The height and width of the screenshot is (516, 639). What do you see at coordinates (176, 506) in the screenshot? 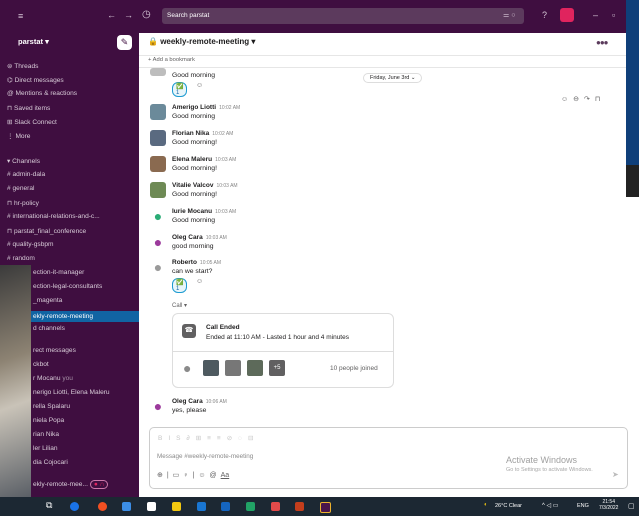
I see `explorer-icon` at bounding box center [176, 506].